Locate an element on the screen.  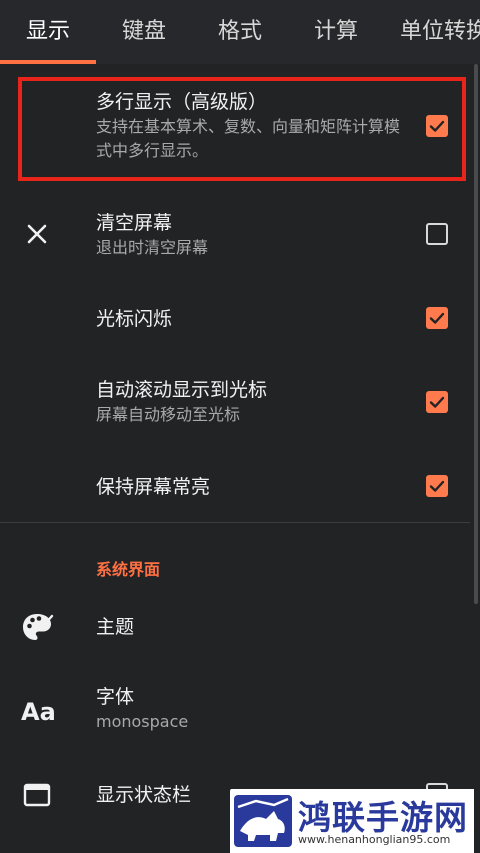
setting-cursor-blink: 光标闪烁 is located at coordinates (235, 319).